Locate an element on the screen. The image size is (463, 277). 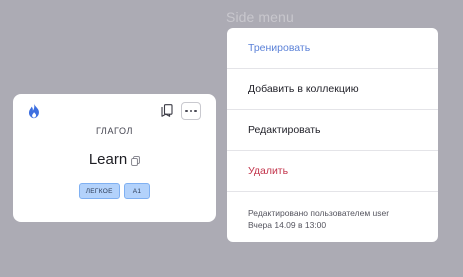
difficulty-badge: ЛЕГКОЕ is located at coordinates (99, 191).